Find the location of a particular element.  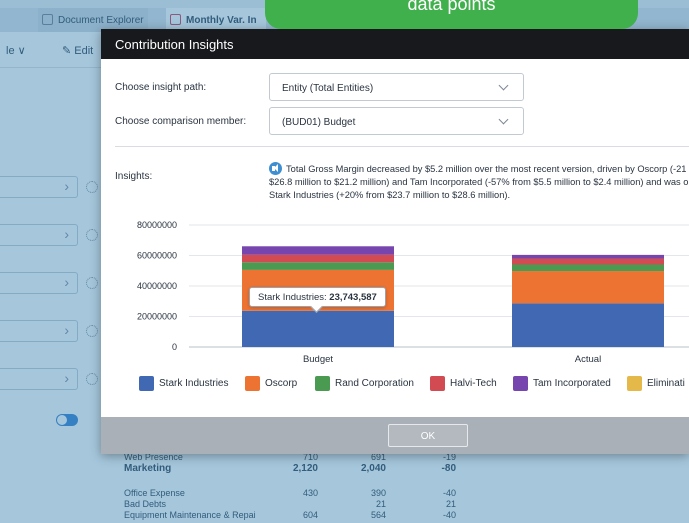

legend-item: Halvi-Tech is located at coordinates (463, 383).